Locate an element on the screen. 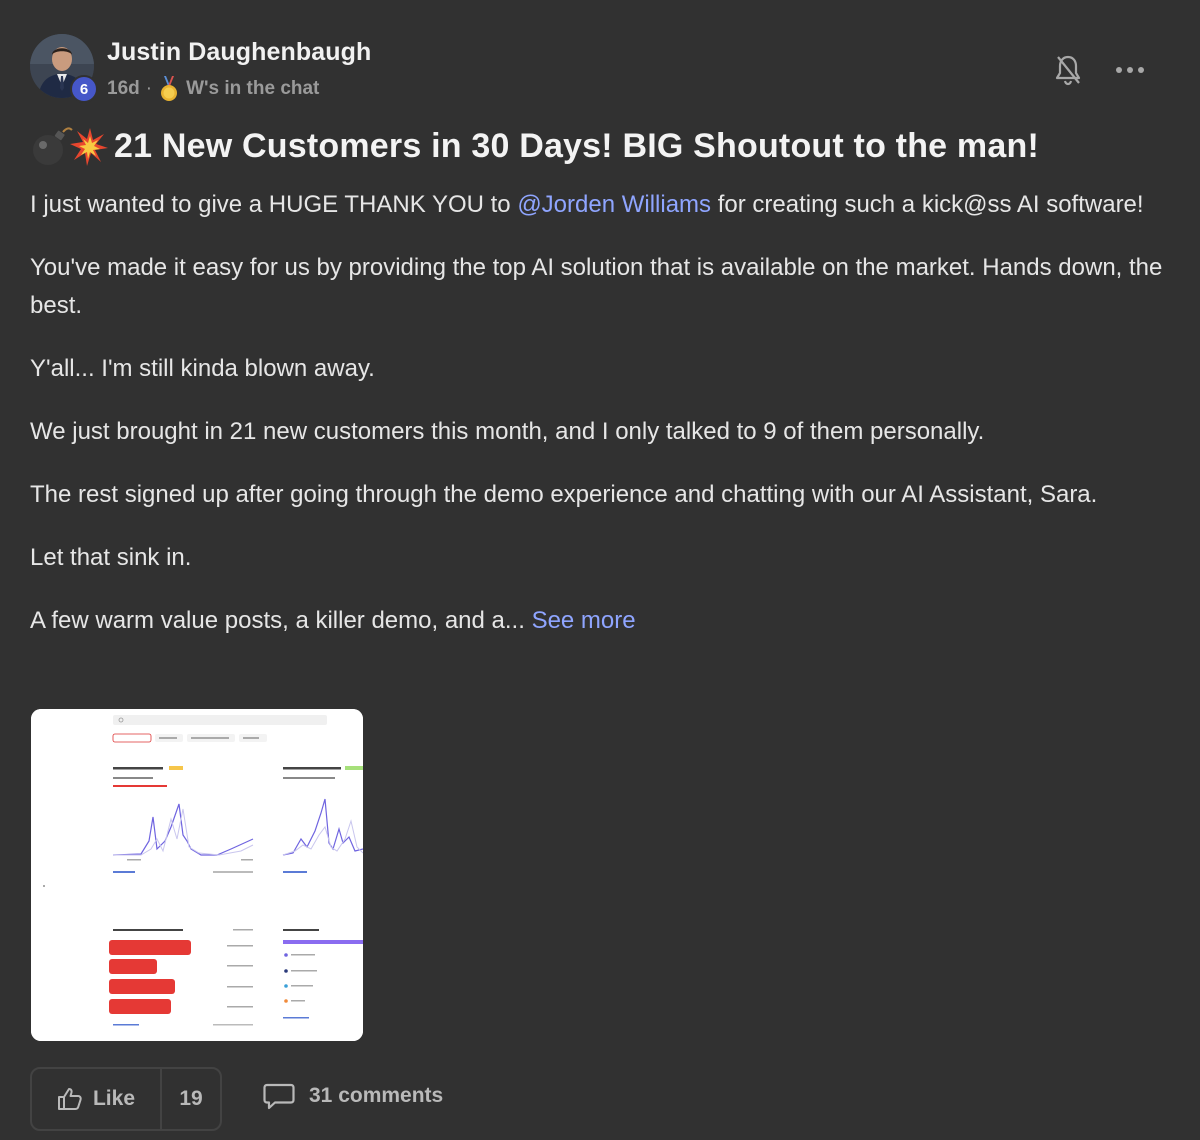  author-name: Justin Daughenbaugh is located at coordinates (239, 52).